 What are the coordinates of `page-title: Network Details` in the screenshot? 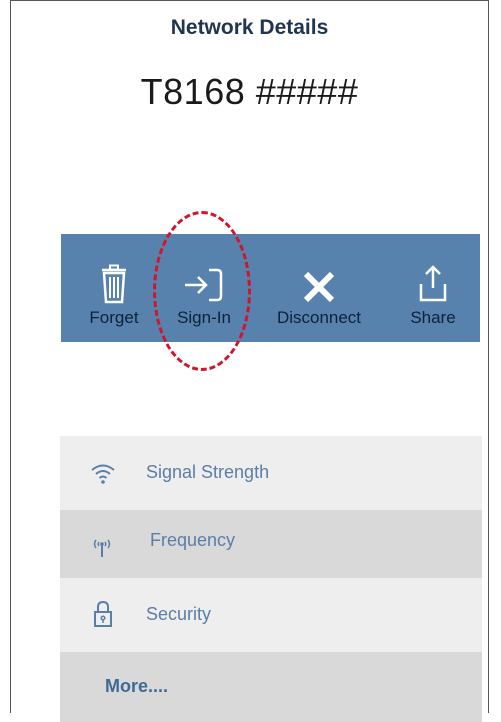 It's located at (249, 27).